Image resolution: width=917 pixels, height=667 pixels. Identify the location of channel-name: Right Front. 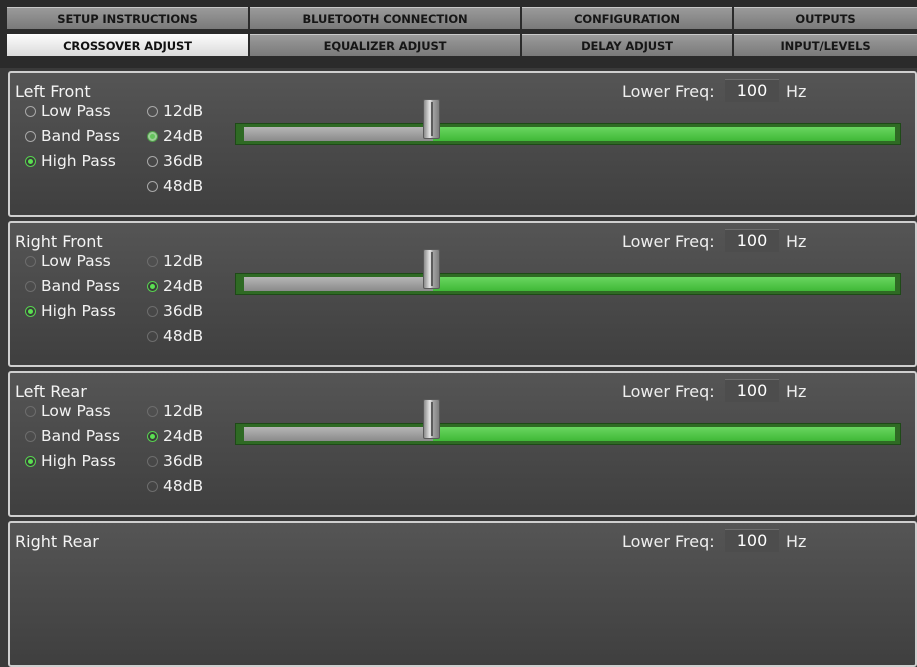
(59, 241).